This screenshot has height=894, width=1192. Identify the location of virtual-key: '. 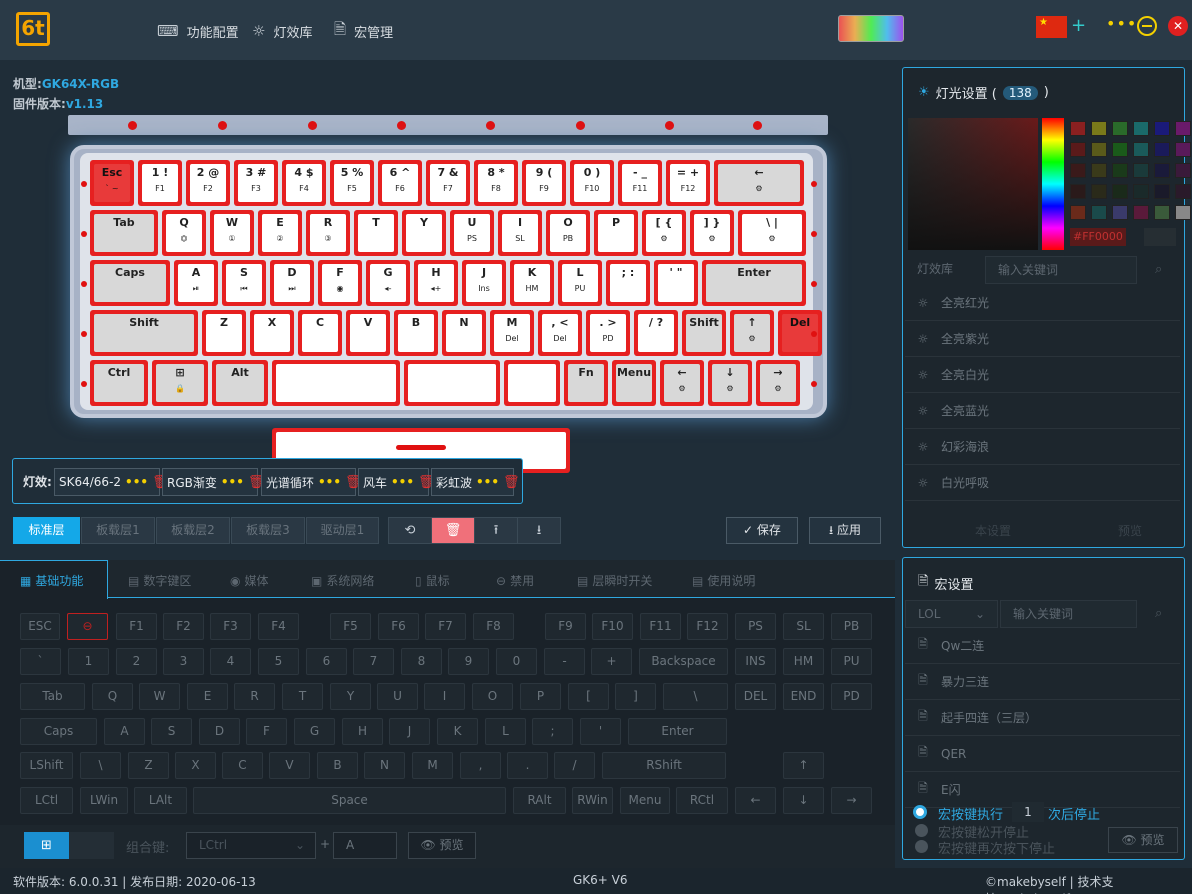
(600, 731).